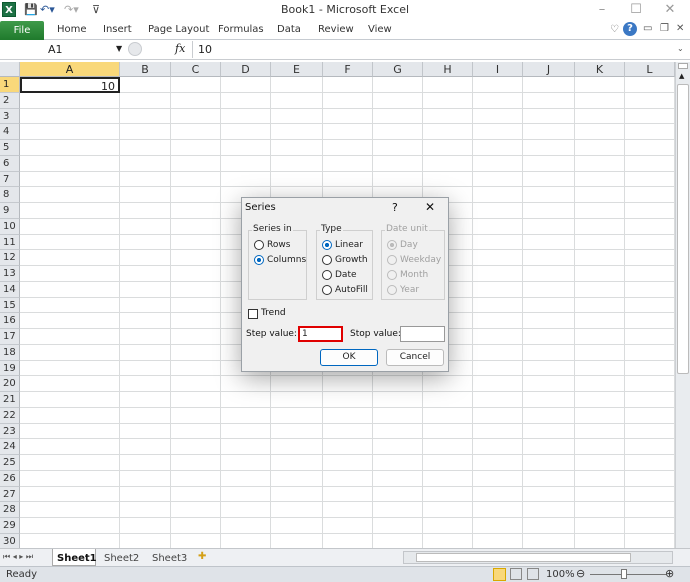 Image resolution: width=690 pixels, height=582 pixels. Describe the element at coordinates (600, 510) in the screenshot. I see `cell-K28` at that location.